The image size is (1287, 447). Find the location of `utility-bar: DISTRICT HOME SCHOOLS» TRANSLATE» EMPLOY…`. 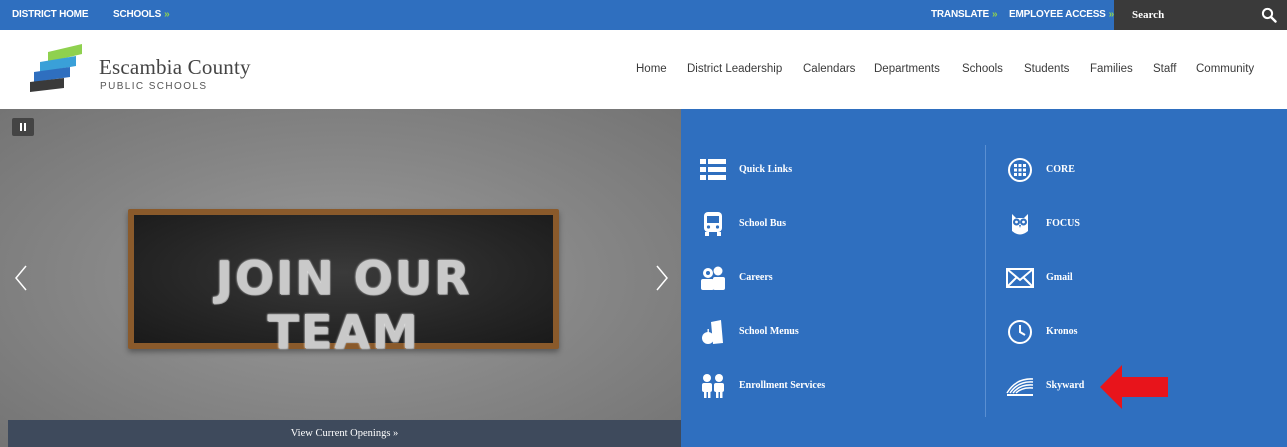

utility-bar: DISTRICT HOME SCHOOLS» TRANSLATE» EMPLOY… is located at coordinates (643, 15).